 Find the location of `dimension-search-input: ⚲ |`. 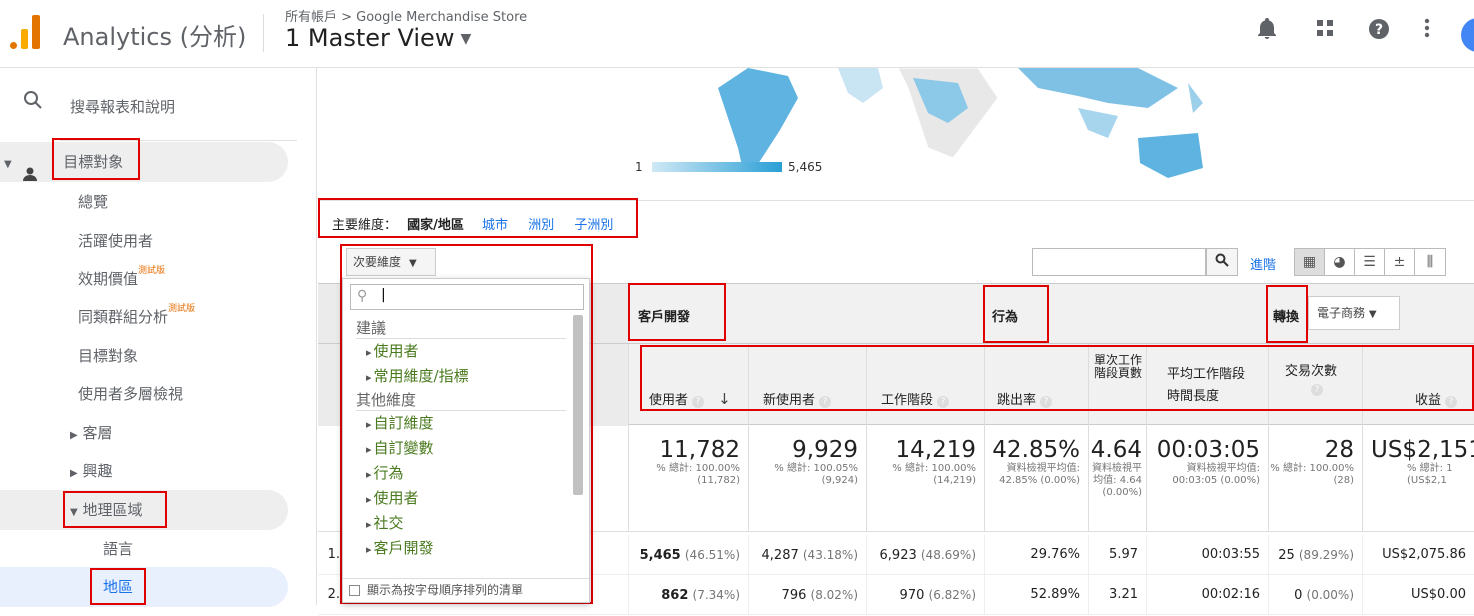

dimension-search-input: ⚲ | is located at coordinates (467, 297).